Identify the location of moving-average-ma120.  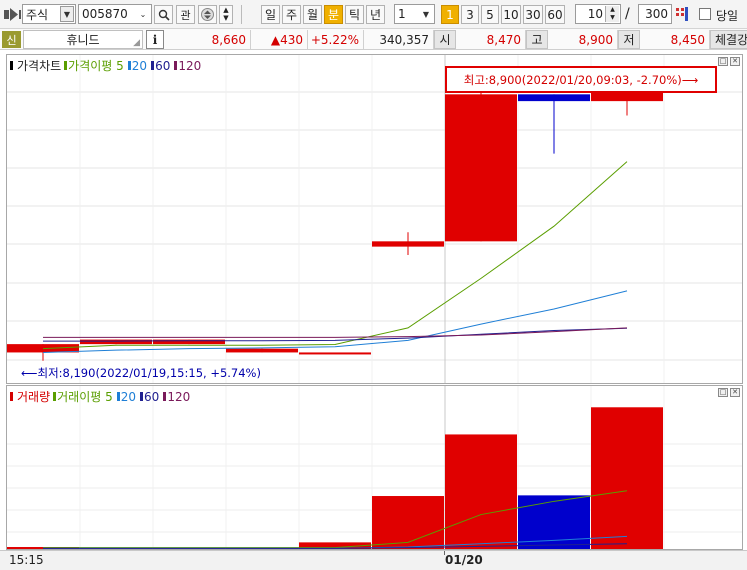
(335, 332).